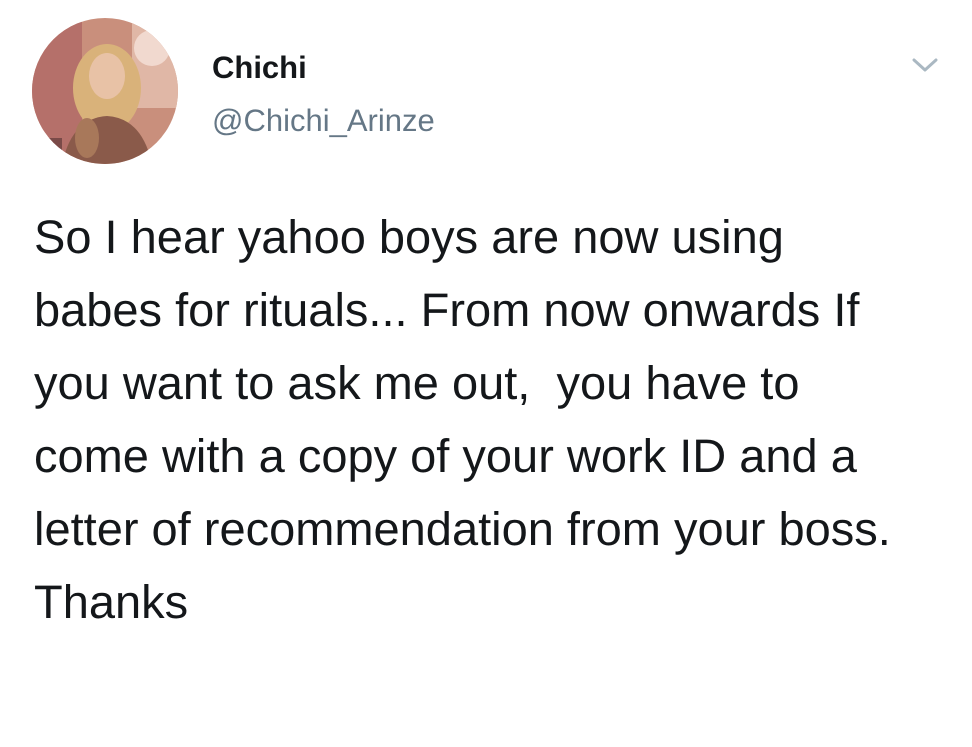  What do you see at coordinates (323, 121) in the screenshot?
I see `author-handle: @Chichi_Arinze` at bounding box center [323, 121].